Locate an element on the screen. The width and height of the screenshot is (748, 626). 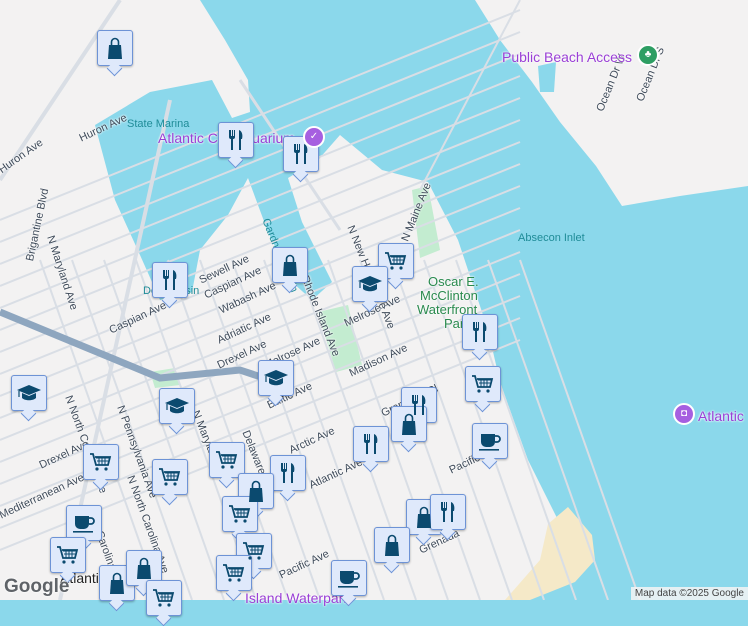
poi-label: Atlantic is located at coordinates (721, 416).